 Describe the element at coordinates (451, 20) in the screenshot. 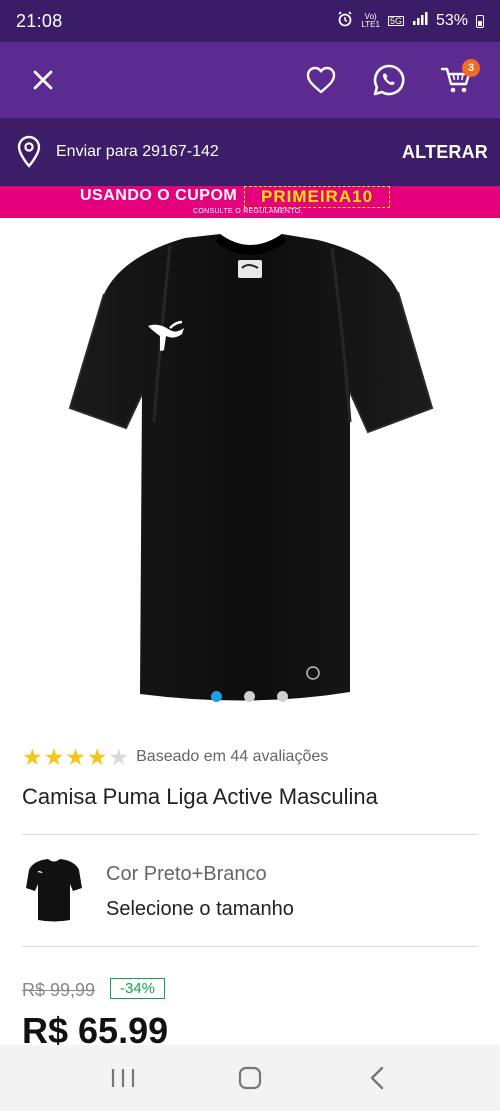

I see `battery-level: 53%` at that location.